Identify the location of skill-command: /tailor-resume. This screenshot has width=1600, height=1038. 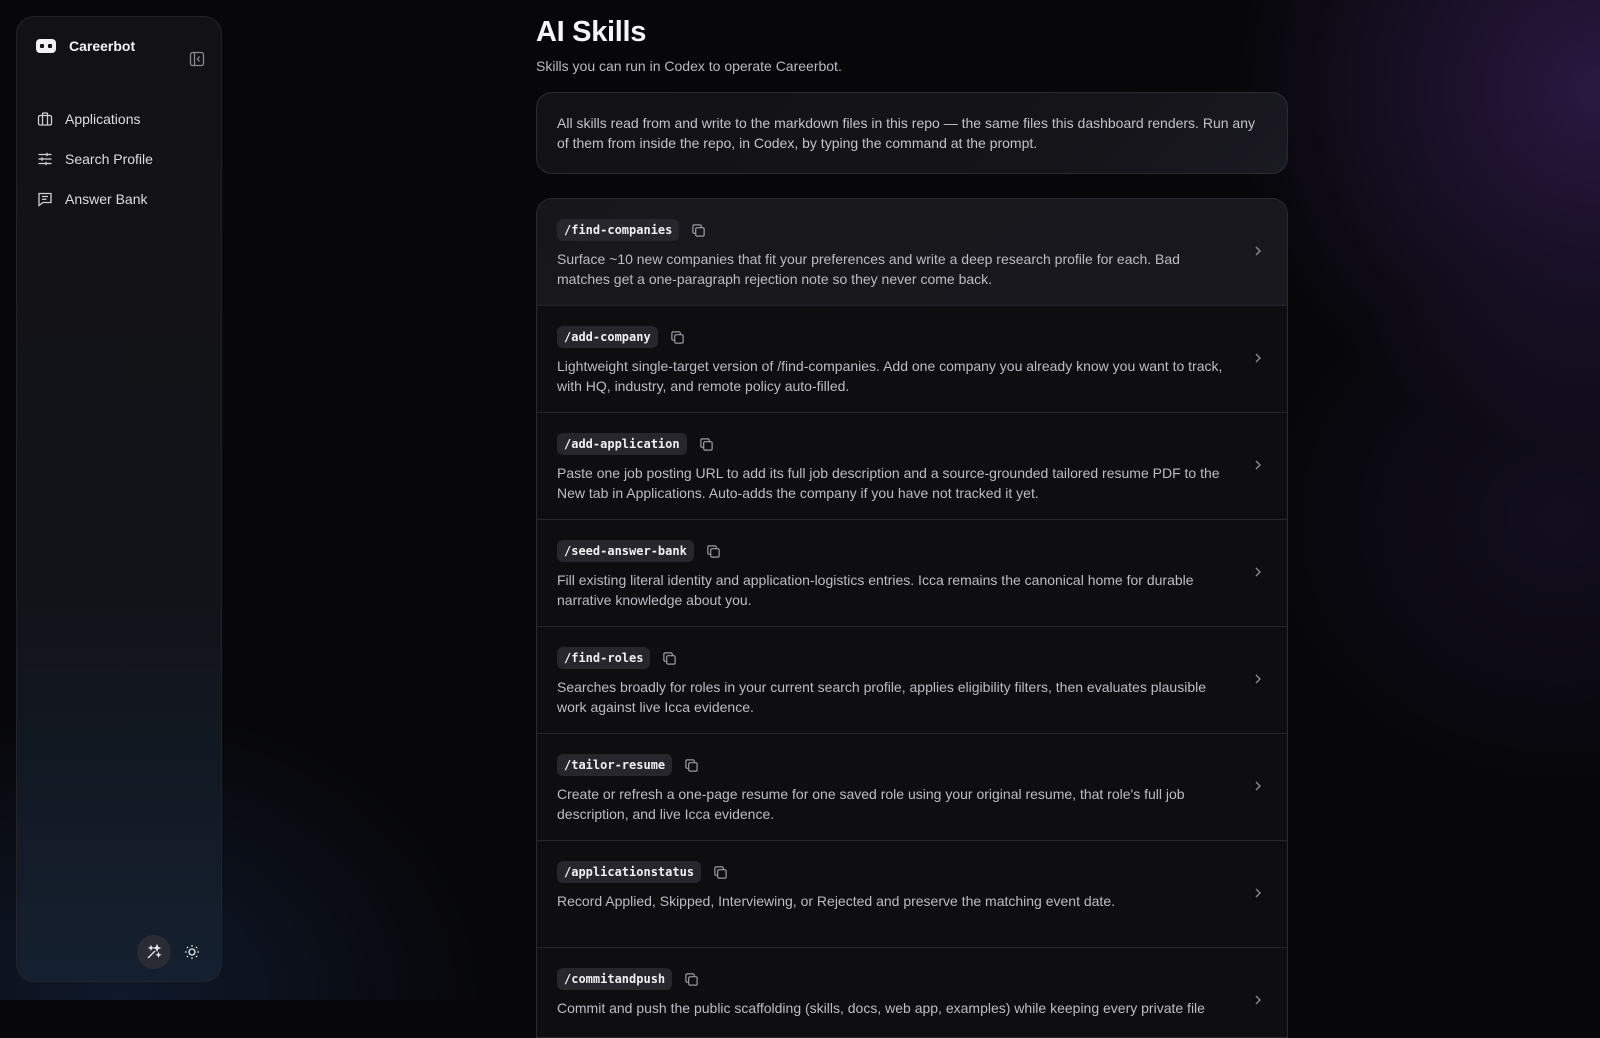
(614, 765).